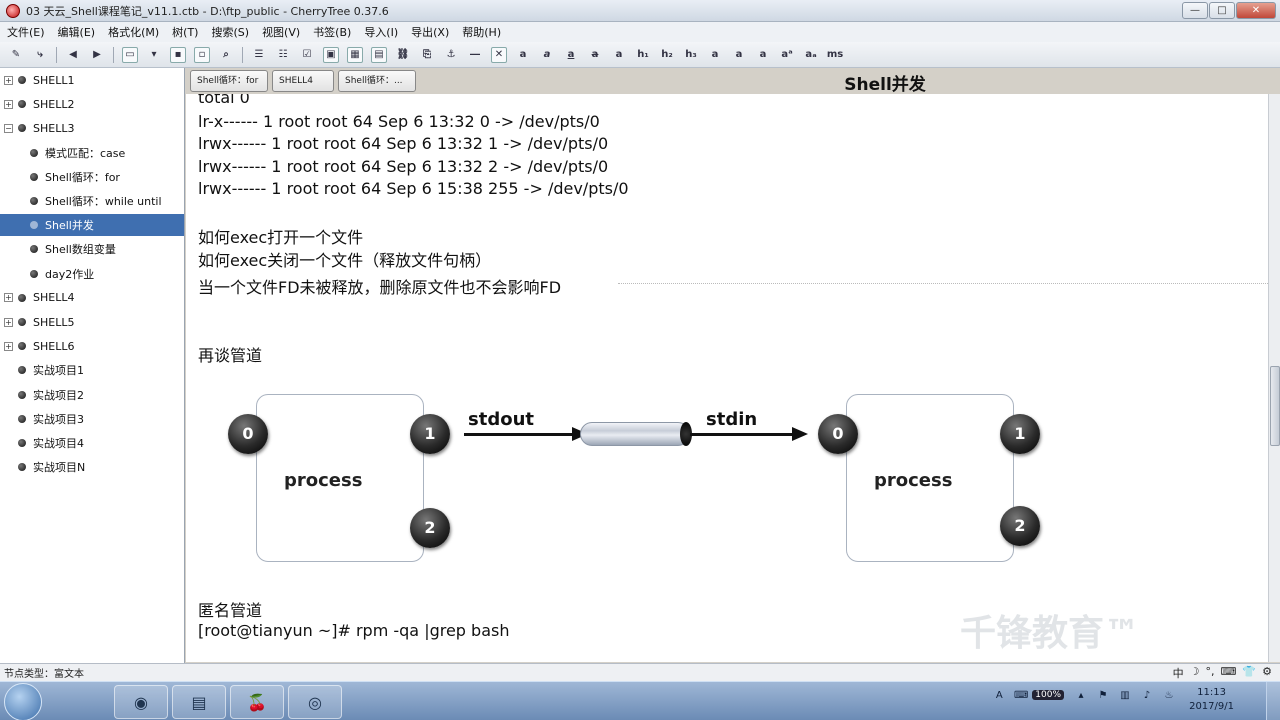  What do you see at coordinates (1210, 673) in the screenshot?
I see `ime-punct-icon: °,` at bounding box center [1210, 673].